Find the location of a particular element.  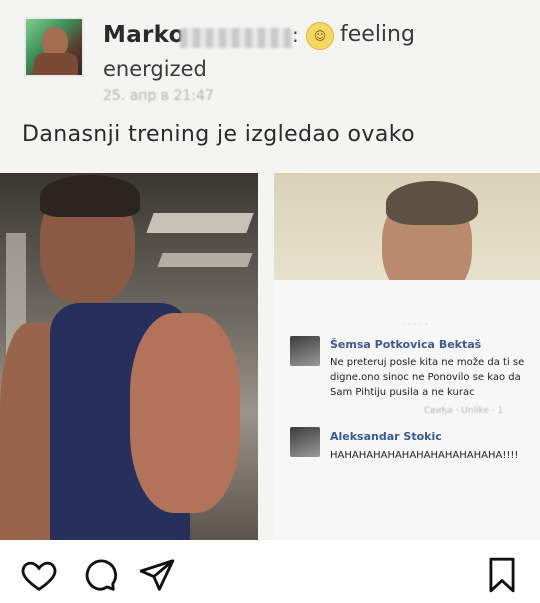

comment-meta: Свиђа · Unlike · 1 is located at coordinates (464, 411).